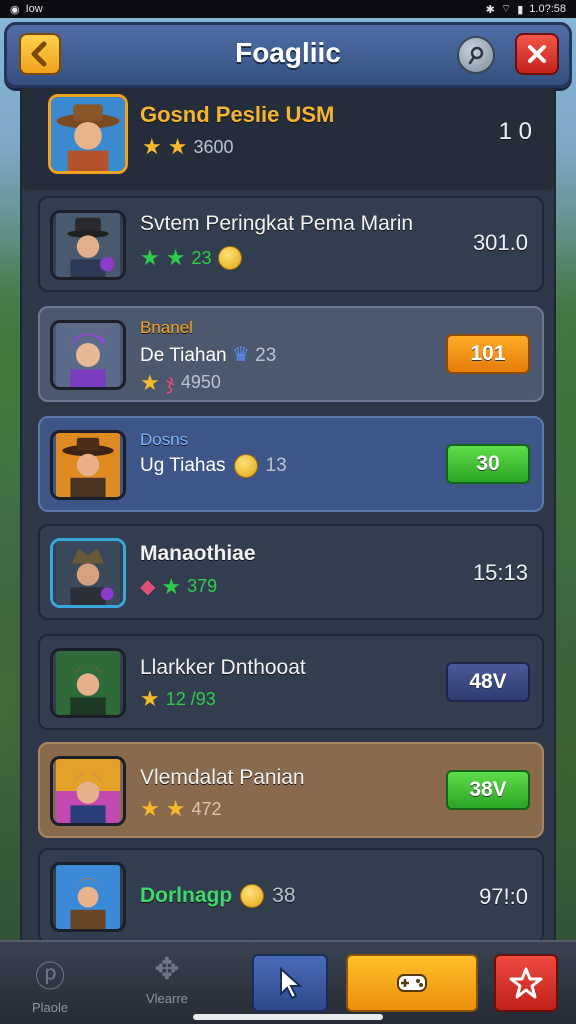 The height and width of the screenshot is (1024, 576). I want to click on leaderboard-row: Svtem Peringkat Pema Marin ★ ★ 23 301.0, so click(291, 244).